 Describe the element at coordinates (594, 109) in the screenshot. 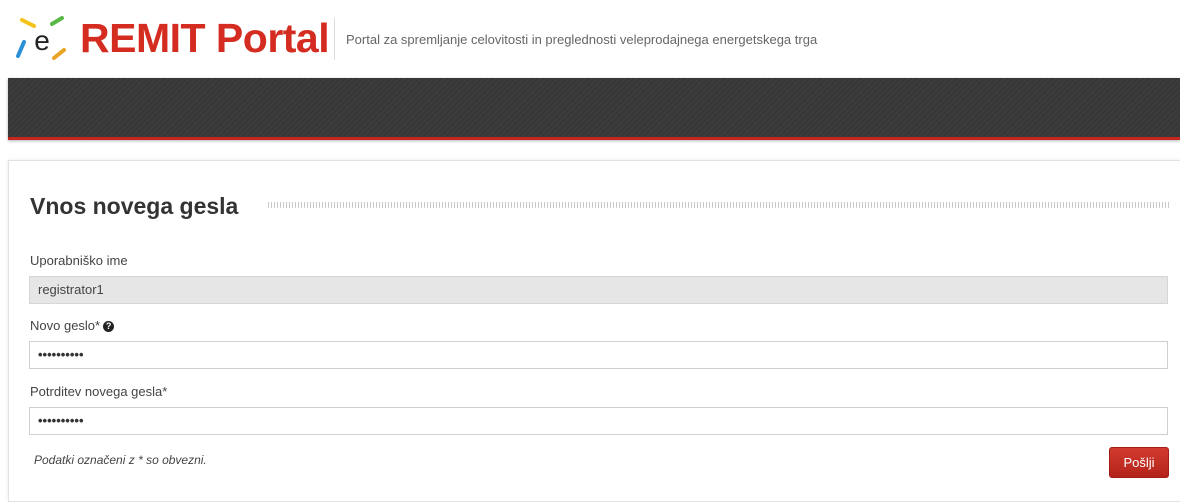

I see `main-navbar` at that location.